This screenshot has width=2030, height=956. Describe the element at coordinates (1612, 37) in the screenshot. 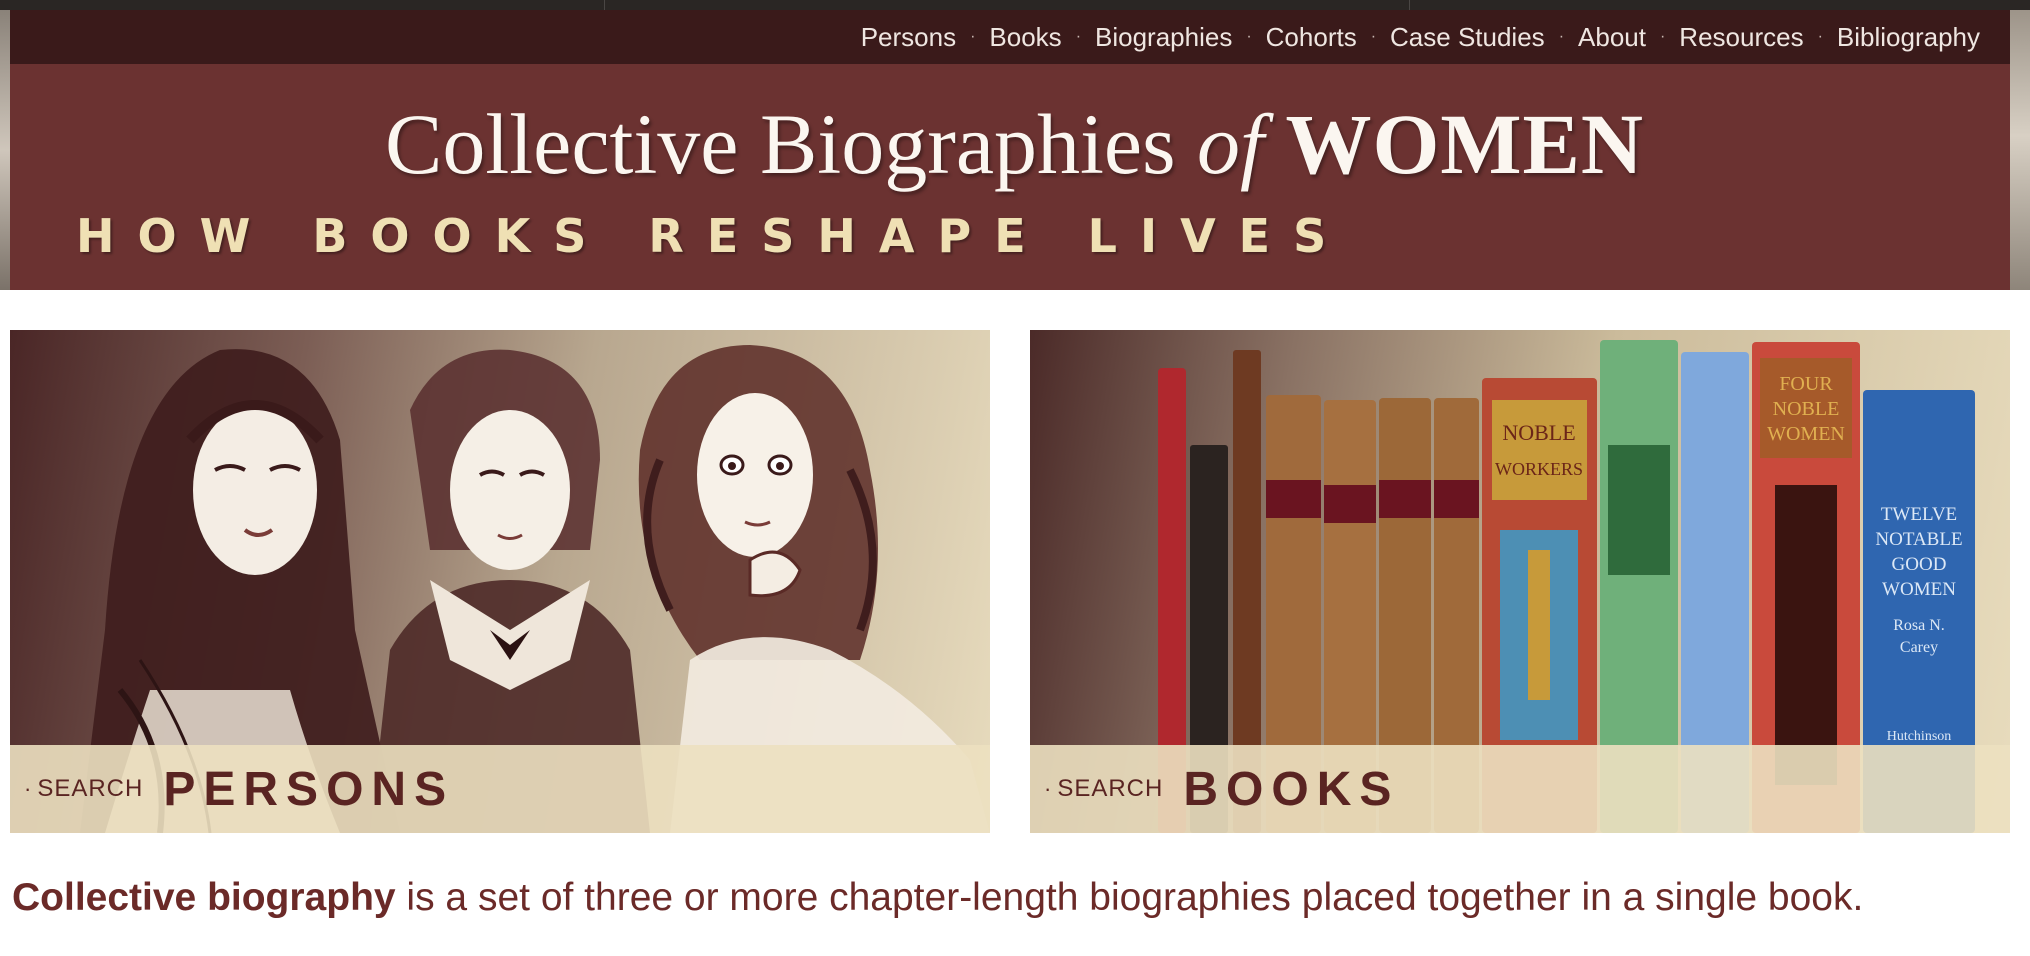

I see `nav-link-about: About` at that location.